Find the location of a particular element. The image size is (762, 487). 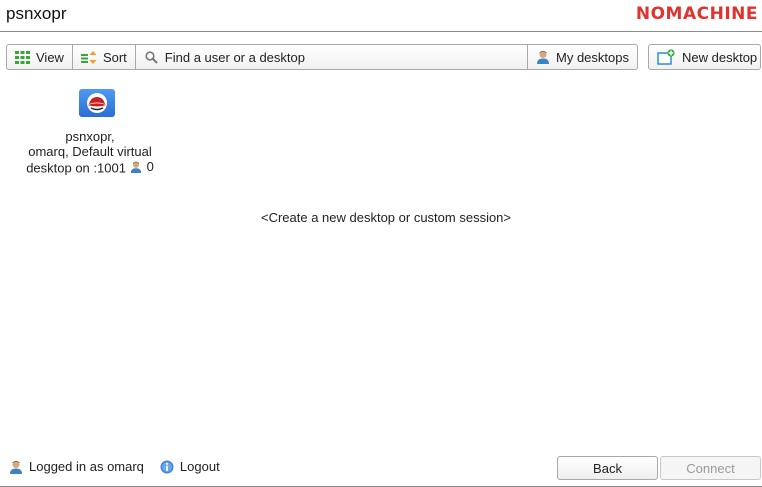

session-display-label: desktop on :1001 is located at coordinates (76, 168).